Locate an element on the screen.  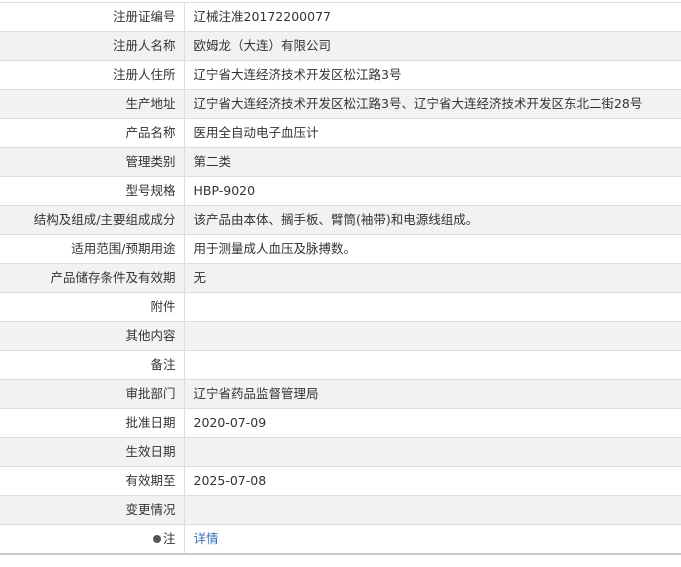
row-approval-date: 批准日期 2020-07-09 is located at coordinates (340, 423).